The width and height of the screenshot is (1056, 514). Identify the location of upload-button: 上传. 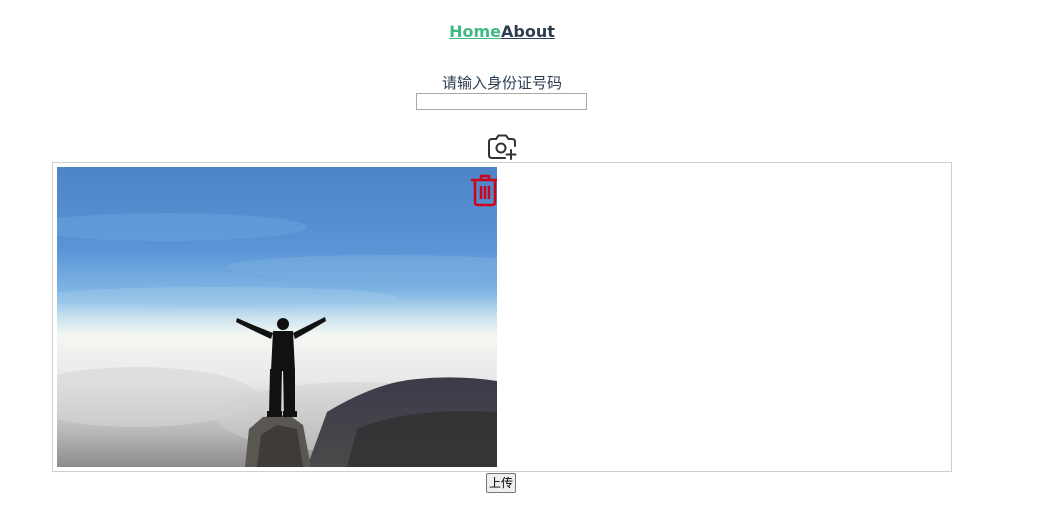
(501, 483).